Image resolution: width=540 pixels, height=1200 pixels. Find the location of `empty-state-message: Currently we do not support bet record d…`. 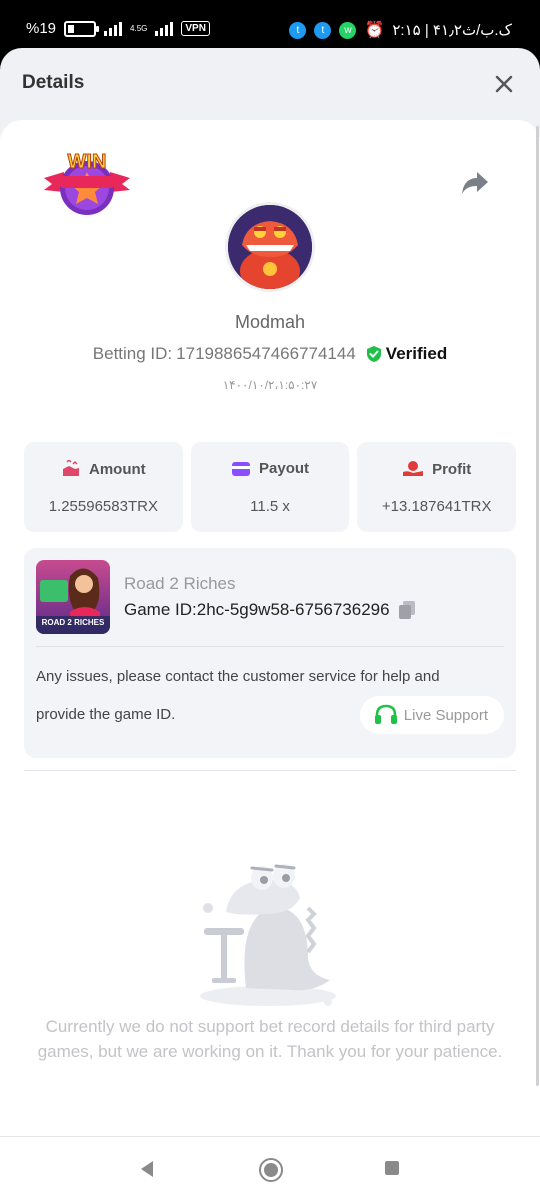

empty-state-message: Currently we do not support bet record d… is located at coordinates (270, 1039).